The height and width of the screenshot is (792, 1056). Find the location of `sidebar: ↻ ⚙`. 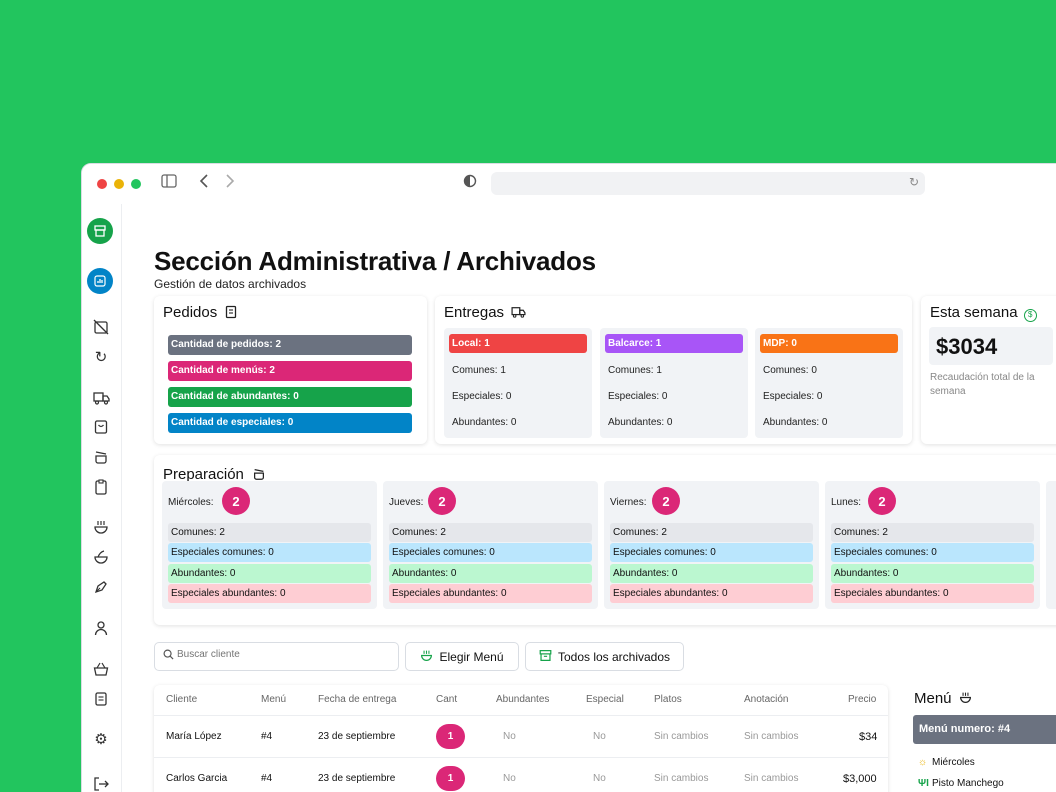

sidebar: ↻ ⚙ is located at coordinates (102, 498).